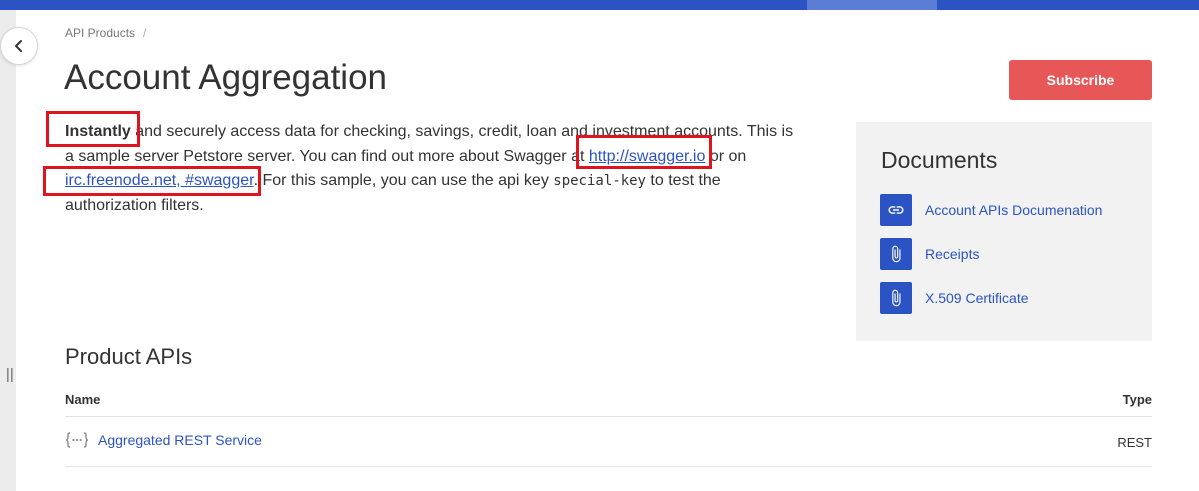 Image resolution: width=1199 pixels, height=491 pixels. Describe the element at coordinates (939, 160) in the screenshot. I see `documents-title: Documents` at that location.